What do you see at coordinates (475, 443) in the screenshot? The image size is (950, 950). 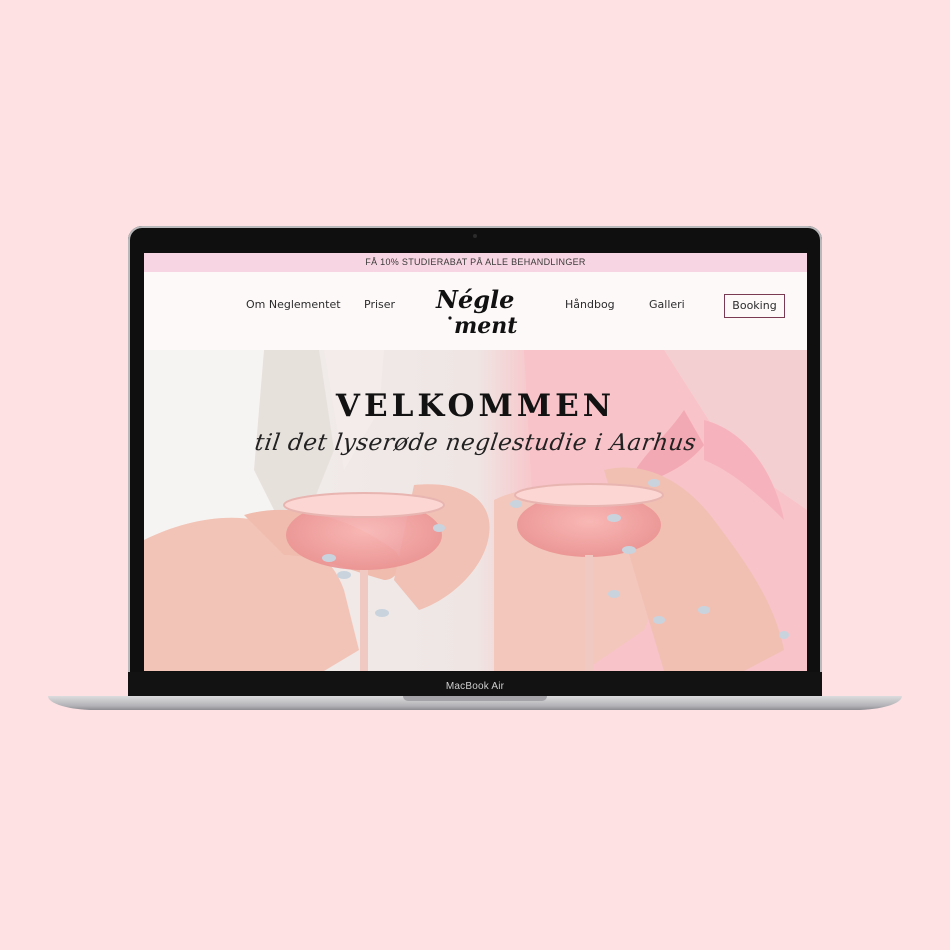 I see `hero-subtitle: til det lyserøde neglestudie i Aarhus` at bounding box center [475, 443].